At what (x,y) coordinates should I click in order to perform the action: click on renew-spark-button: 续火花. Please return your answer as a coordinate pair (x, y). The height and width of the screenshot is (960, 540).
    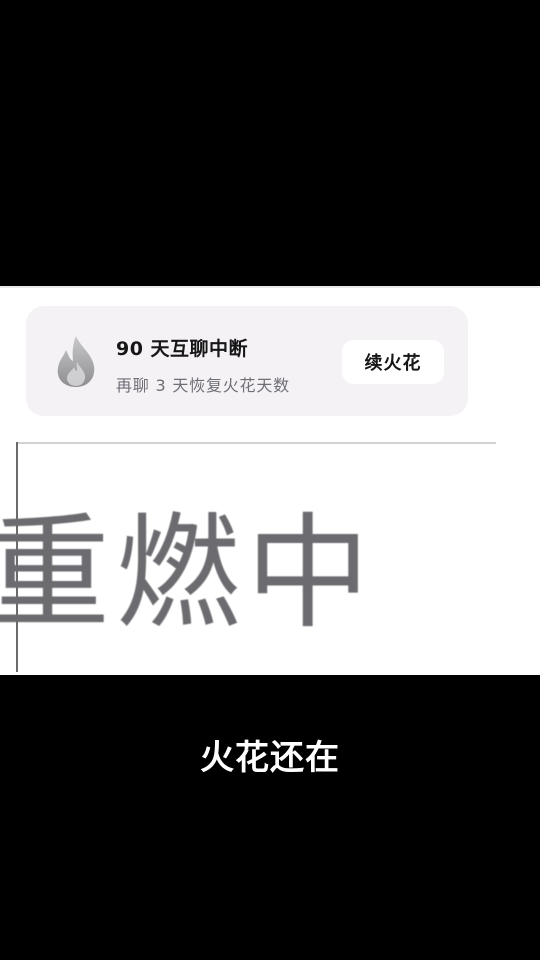
    Looking at the image, I should click on (393, 362).